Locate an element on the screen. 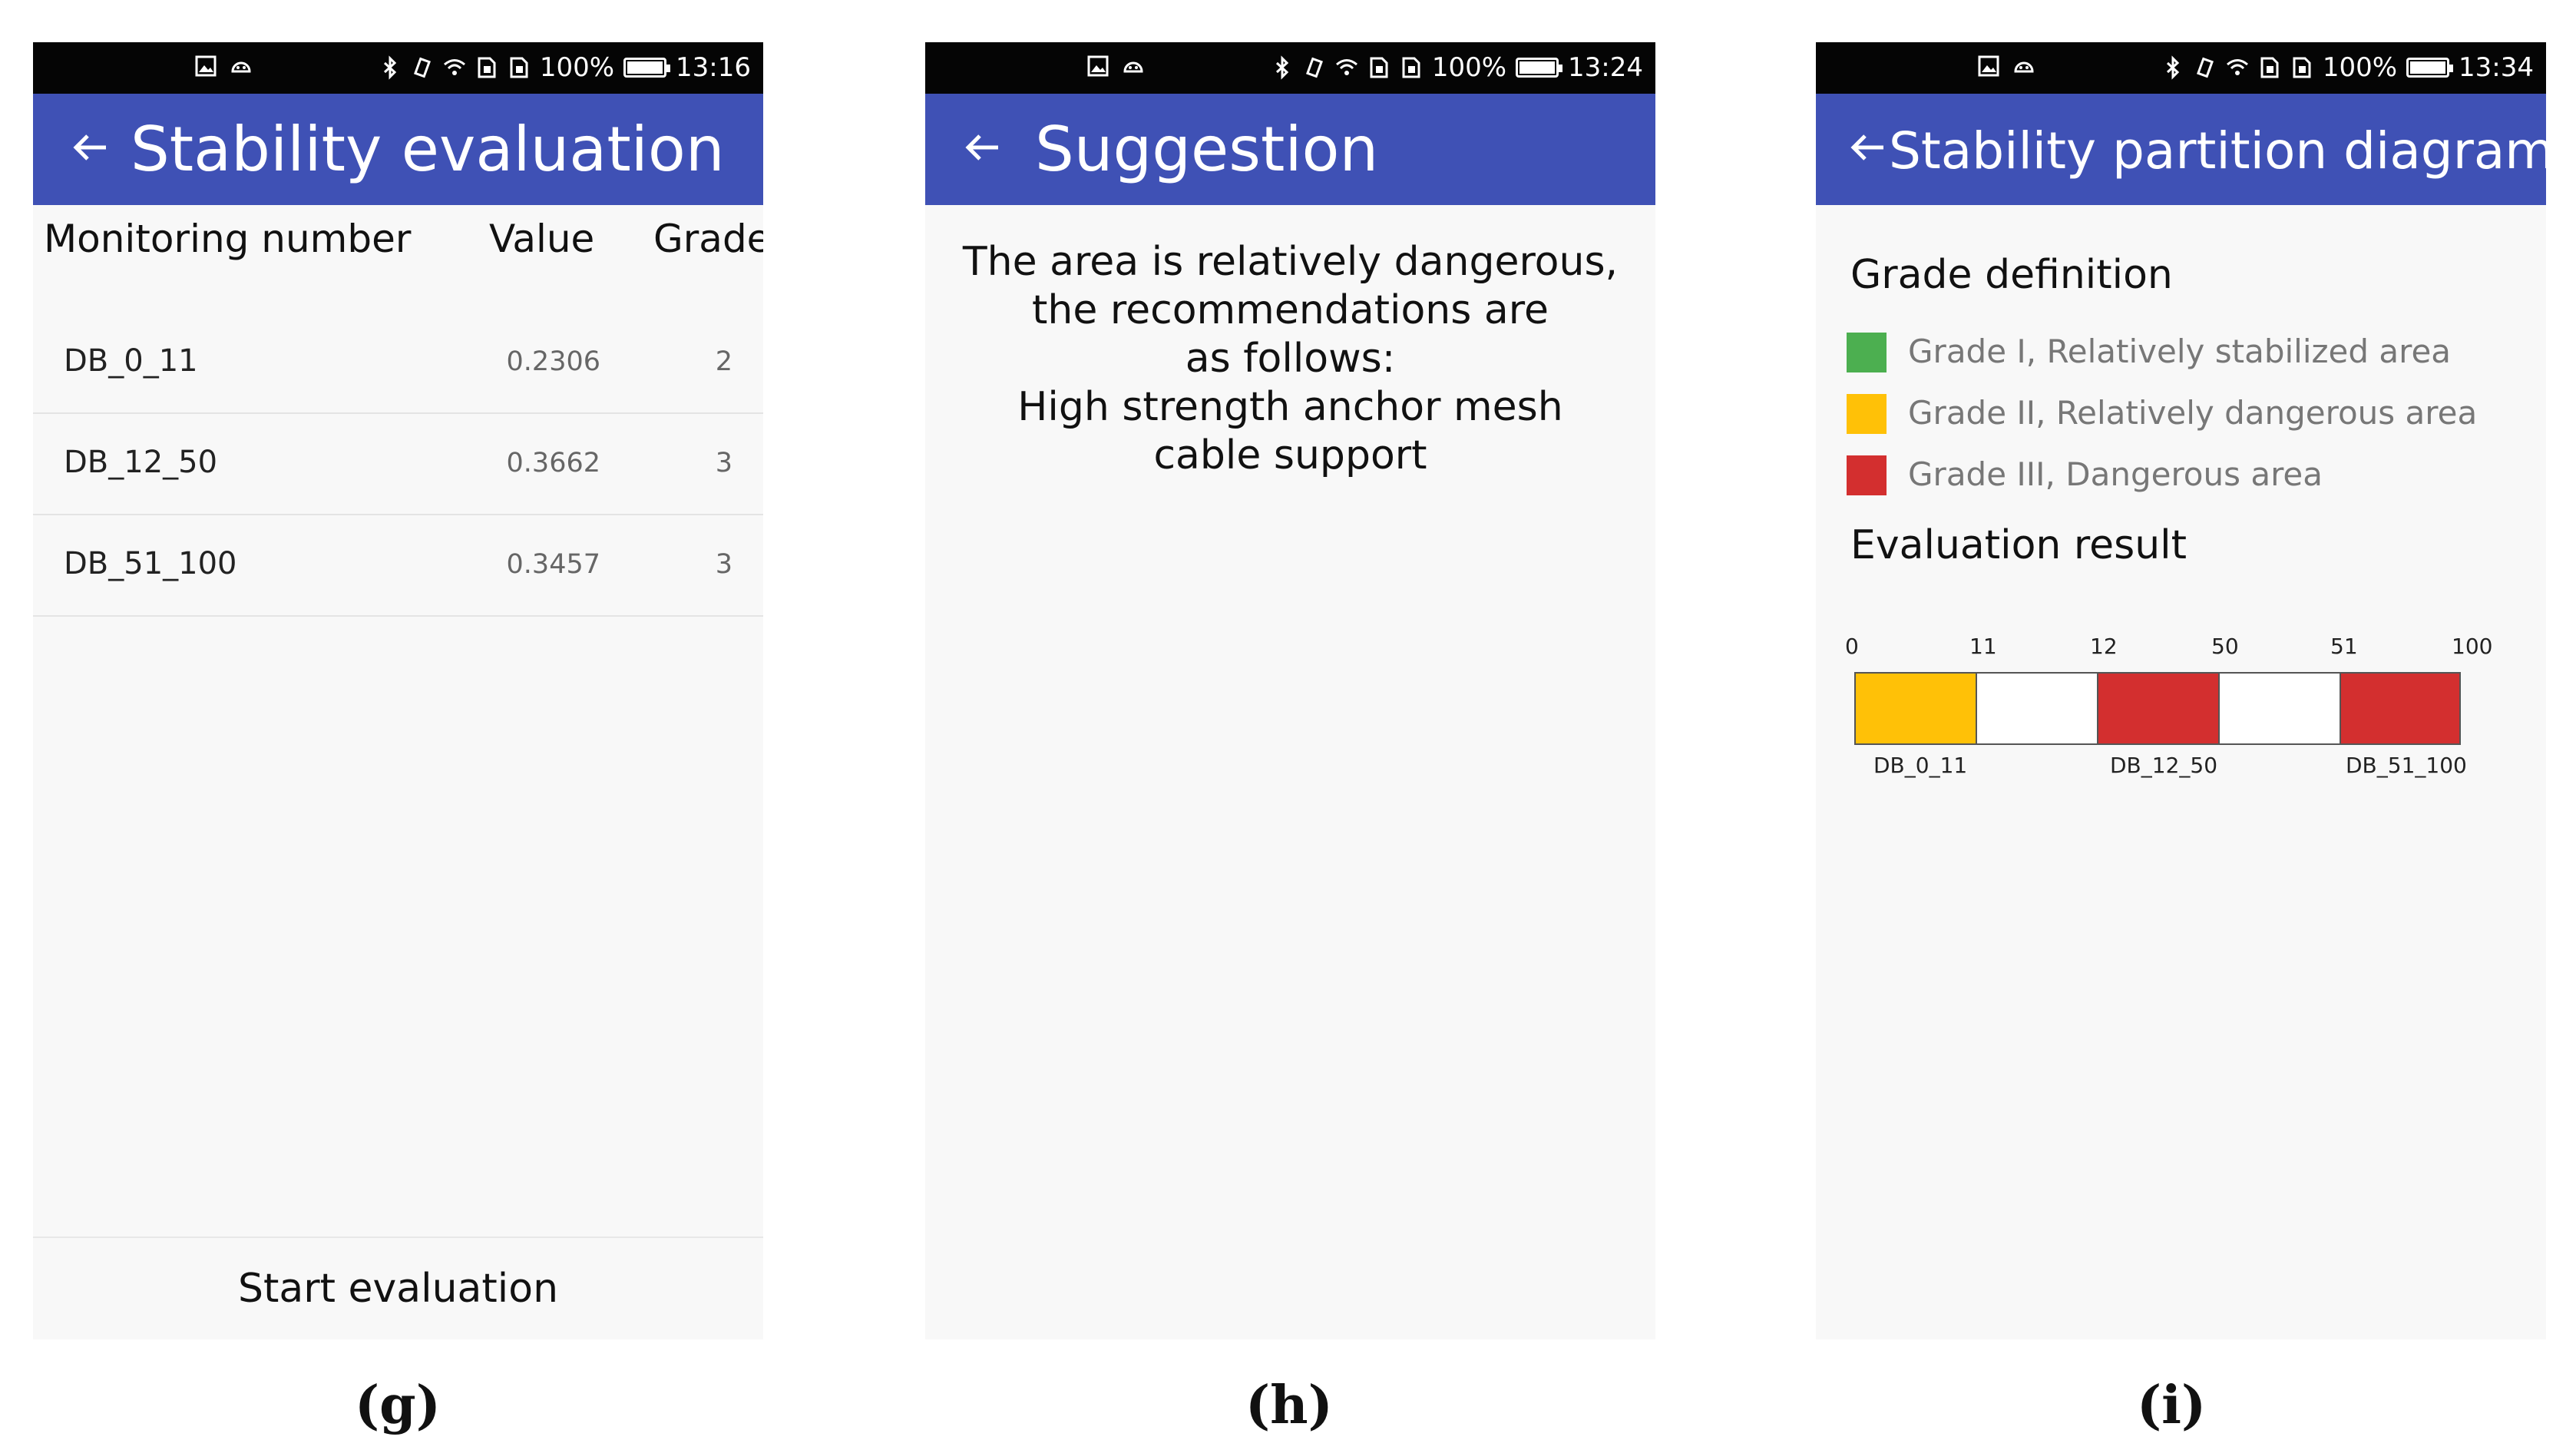 This screenshot has width=2576, height=1450. clock: 13:16 is located at coordinates (713, 67).